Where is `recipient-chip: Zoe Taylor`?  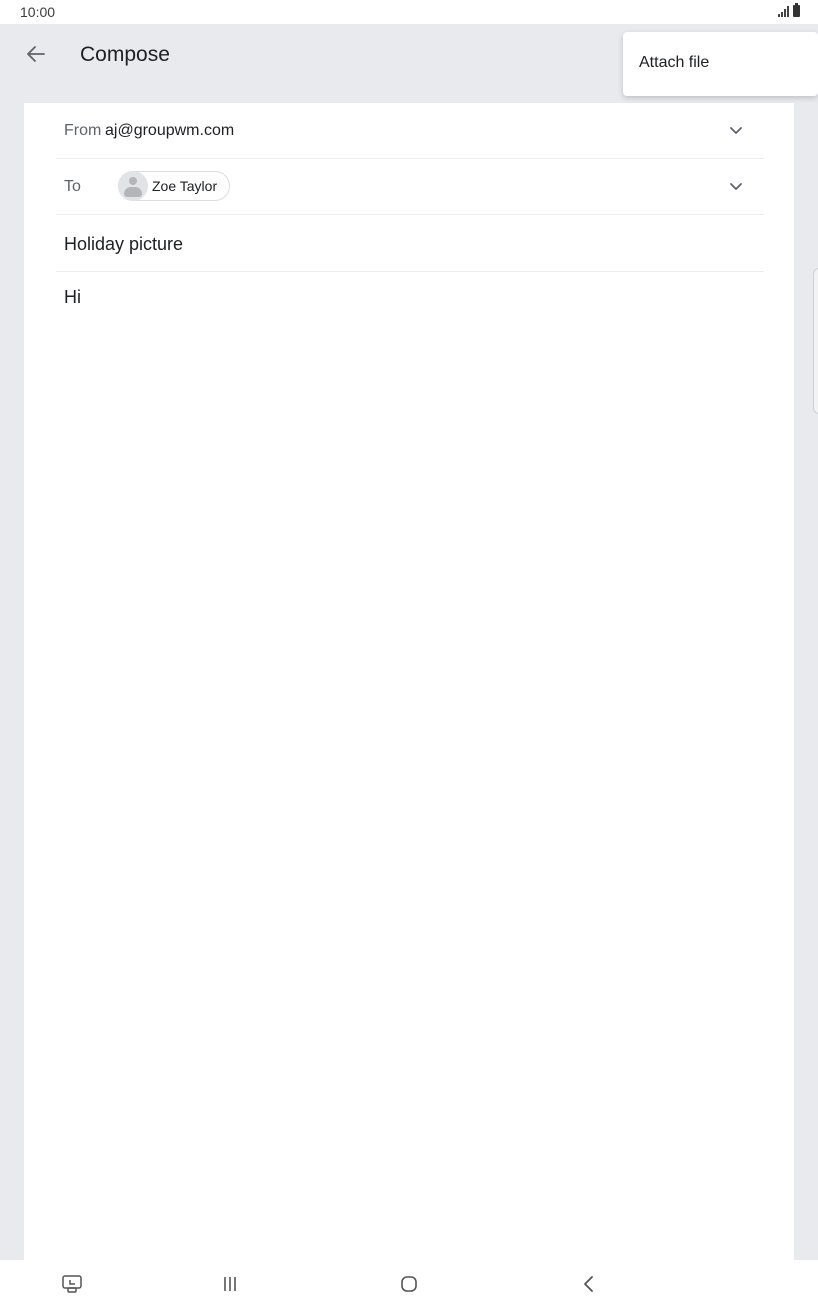
recipient-chip: Zoe Taylor is located at coordinates (174, 186).